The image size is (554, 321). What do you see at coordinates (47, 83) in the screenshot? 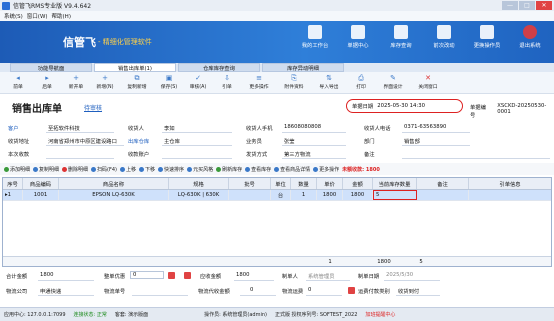
I see `next-doc-button: ▸ 后单` at bounding box center [47, 83].